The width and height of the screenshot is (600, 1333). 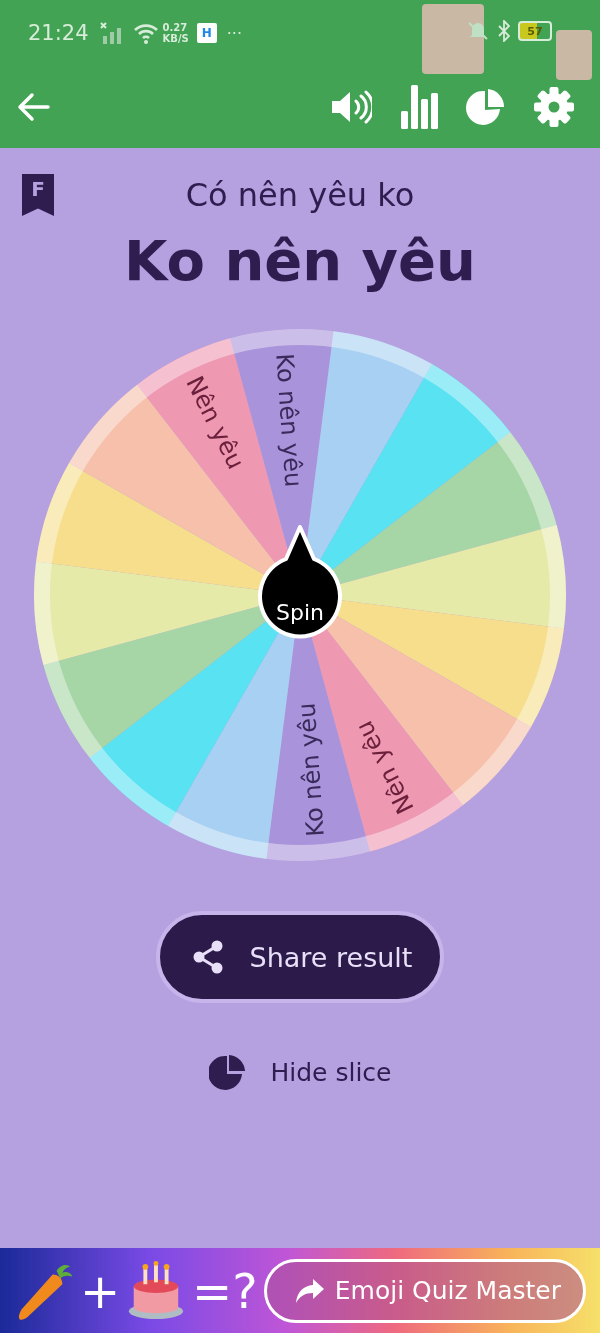 What do you see at coordinates (175, 27) in the screenshot?
I see `speed-value: 0.27` at bounding box center [175, 27].